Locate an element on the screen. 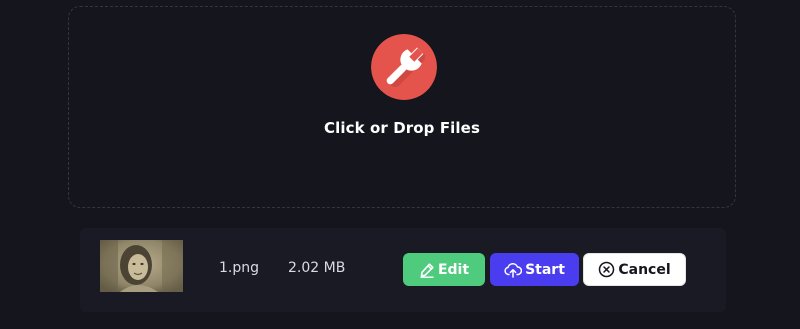 Image resolution: width=800 pixels, height=329 pixels. edit-button: Edit is located at coordinates (444, 269).